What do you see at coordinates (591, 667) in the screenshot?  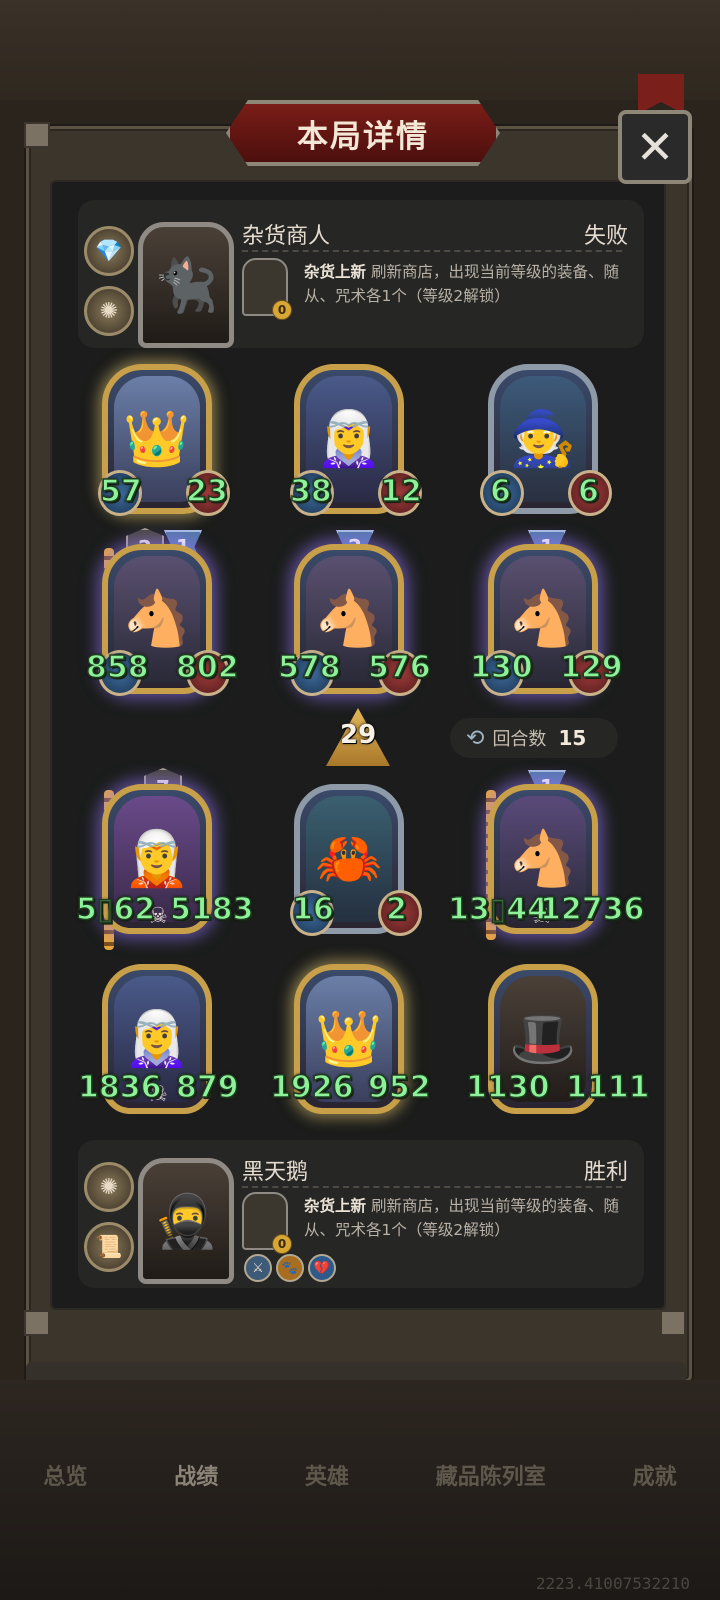 I see `health-value: 129` at bounding box center [591, 667].